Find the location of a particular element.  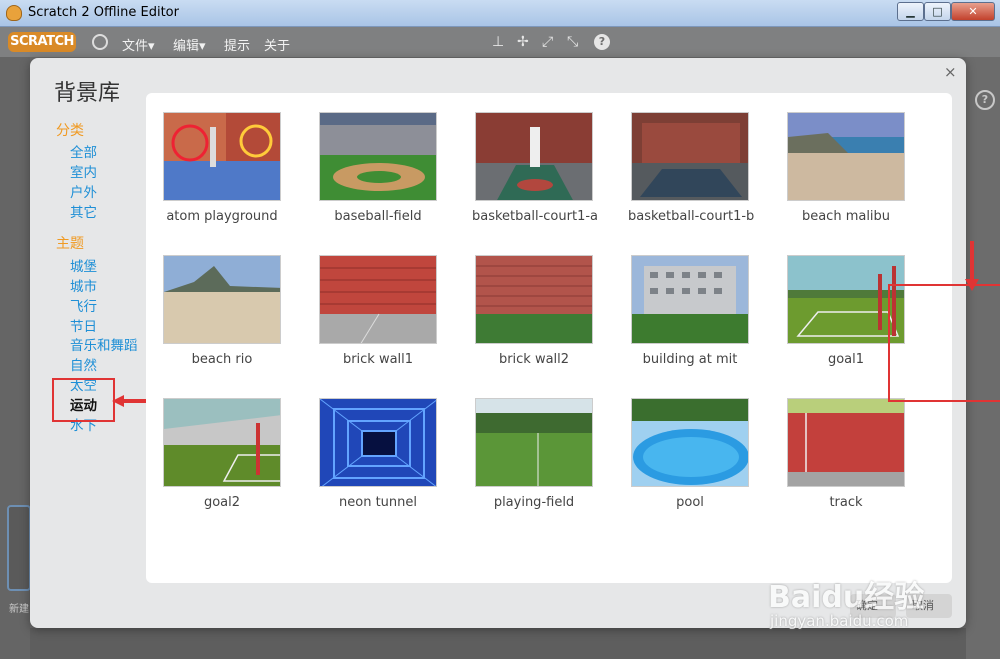

backdrop-label: building at mit is located at coordinates (690, 359).